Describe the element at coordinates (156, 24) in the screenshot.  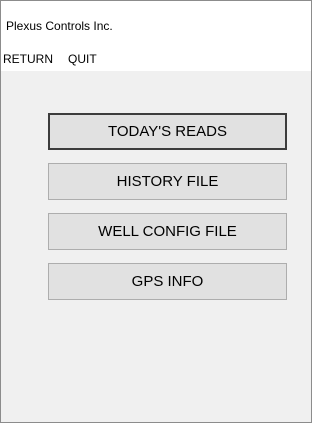
I see `title-bar: Plexus Controls Inc.` at that location.